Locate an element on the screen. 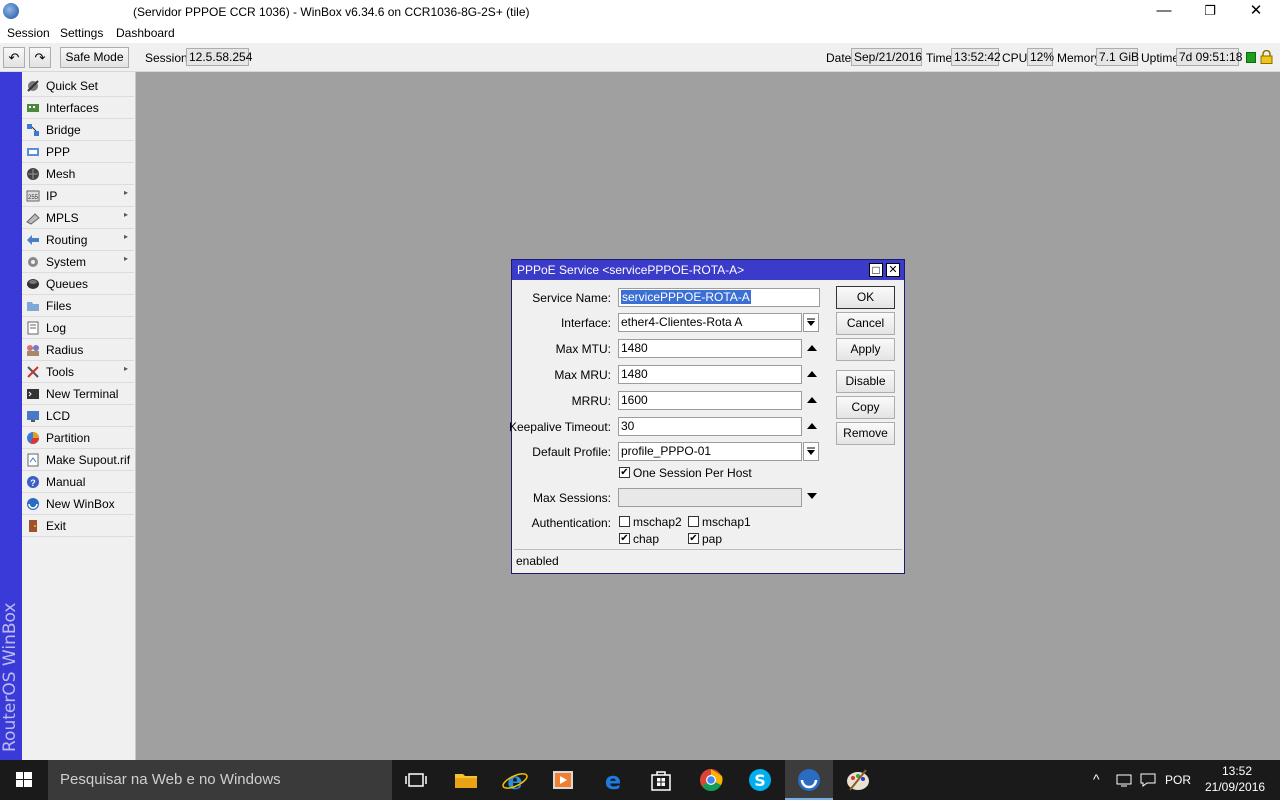 This screenshot has height=800, width=1280. max-mtu-input: 1480 is located at coordinates (710, 348).